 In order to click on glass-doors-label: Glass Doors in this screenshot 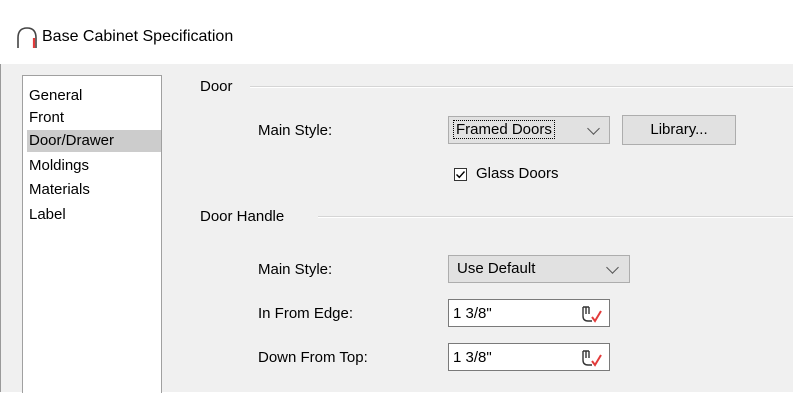, I will do `click(517, 173)`.